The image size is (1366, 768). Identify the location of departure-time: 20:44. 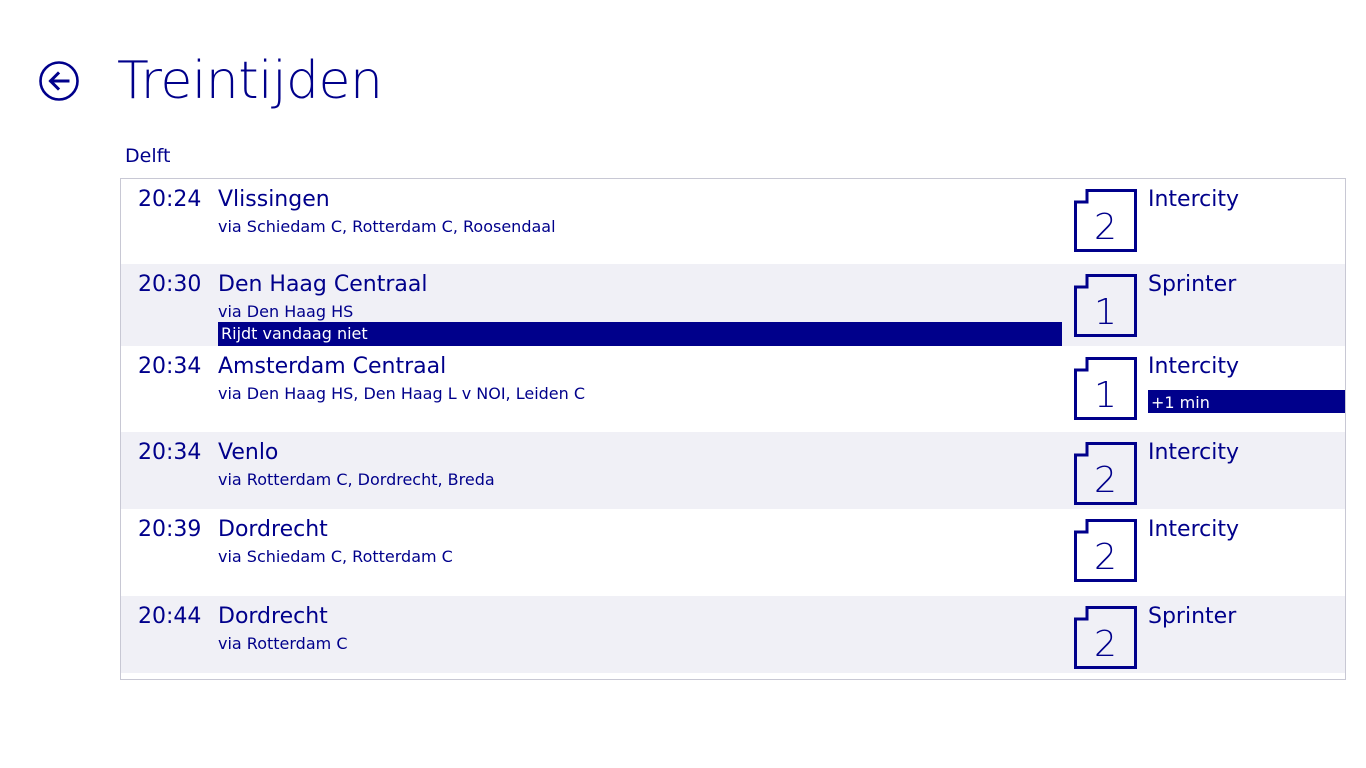
(170, 616).